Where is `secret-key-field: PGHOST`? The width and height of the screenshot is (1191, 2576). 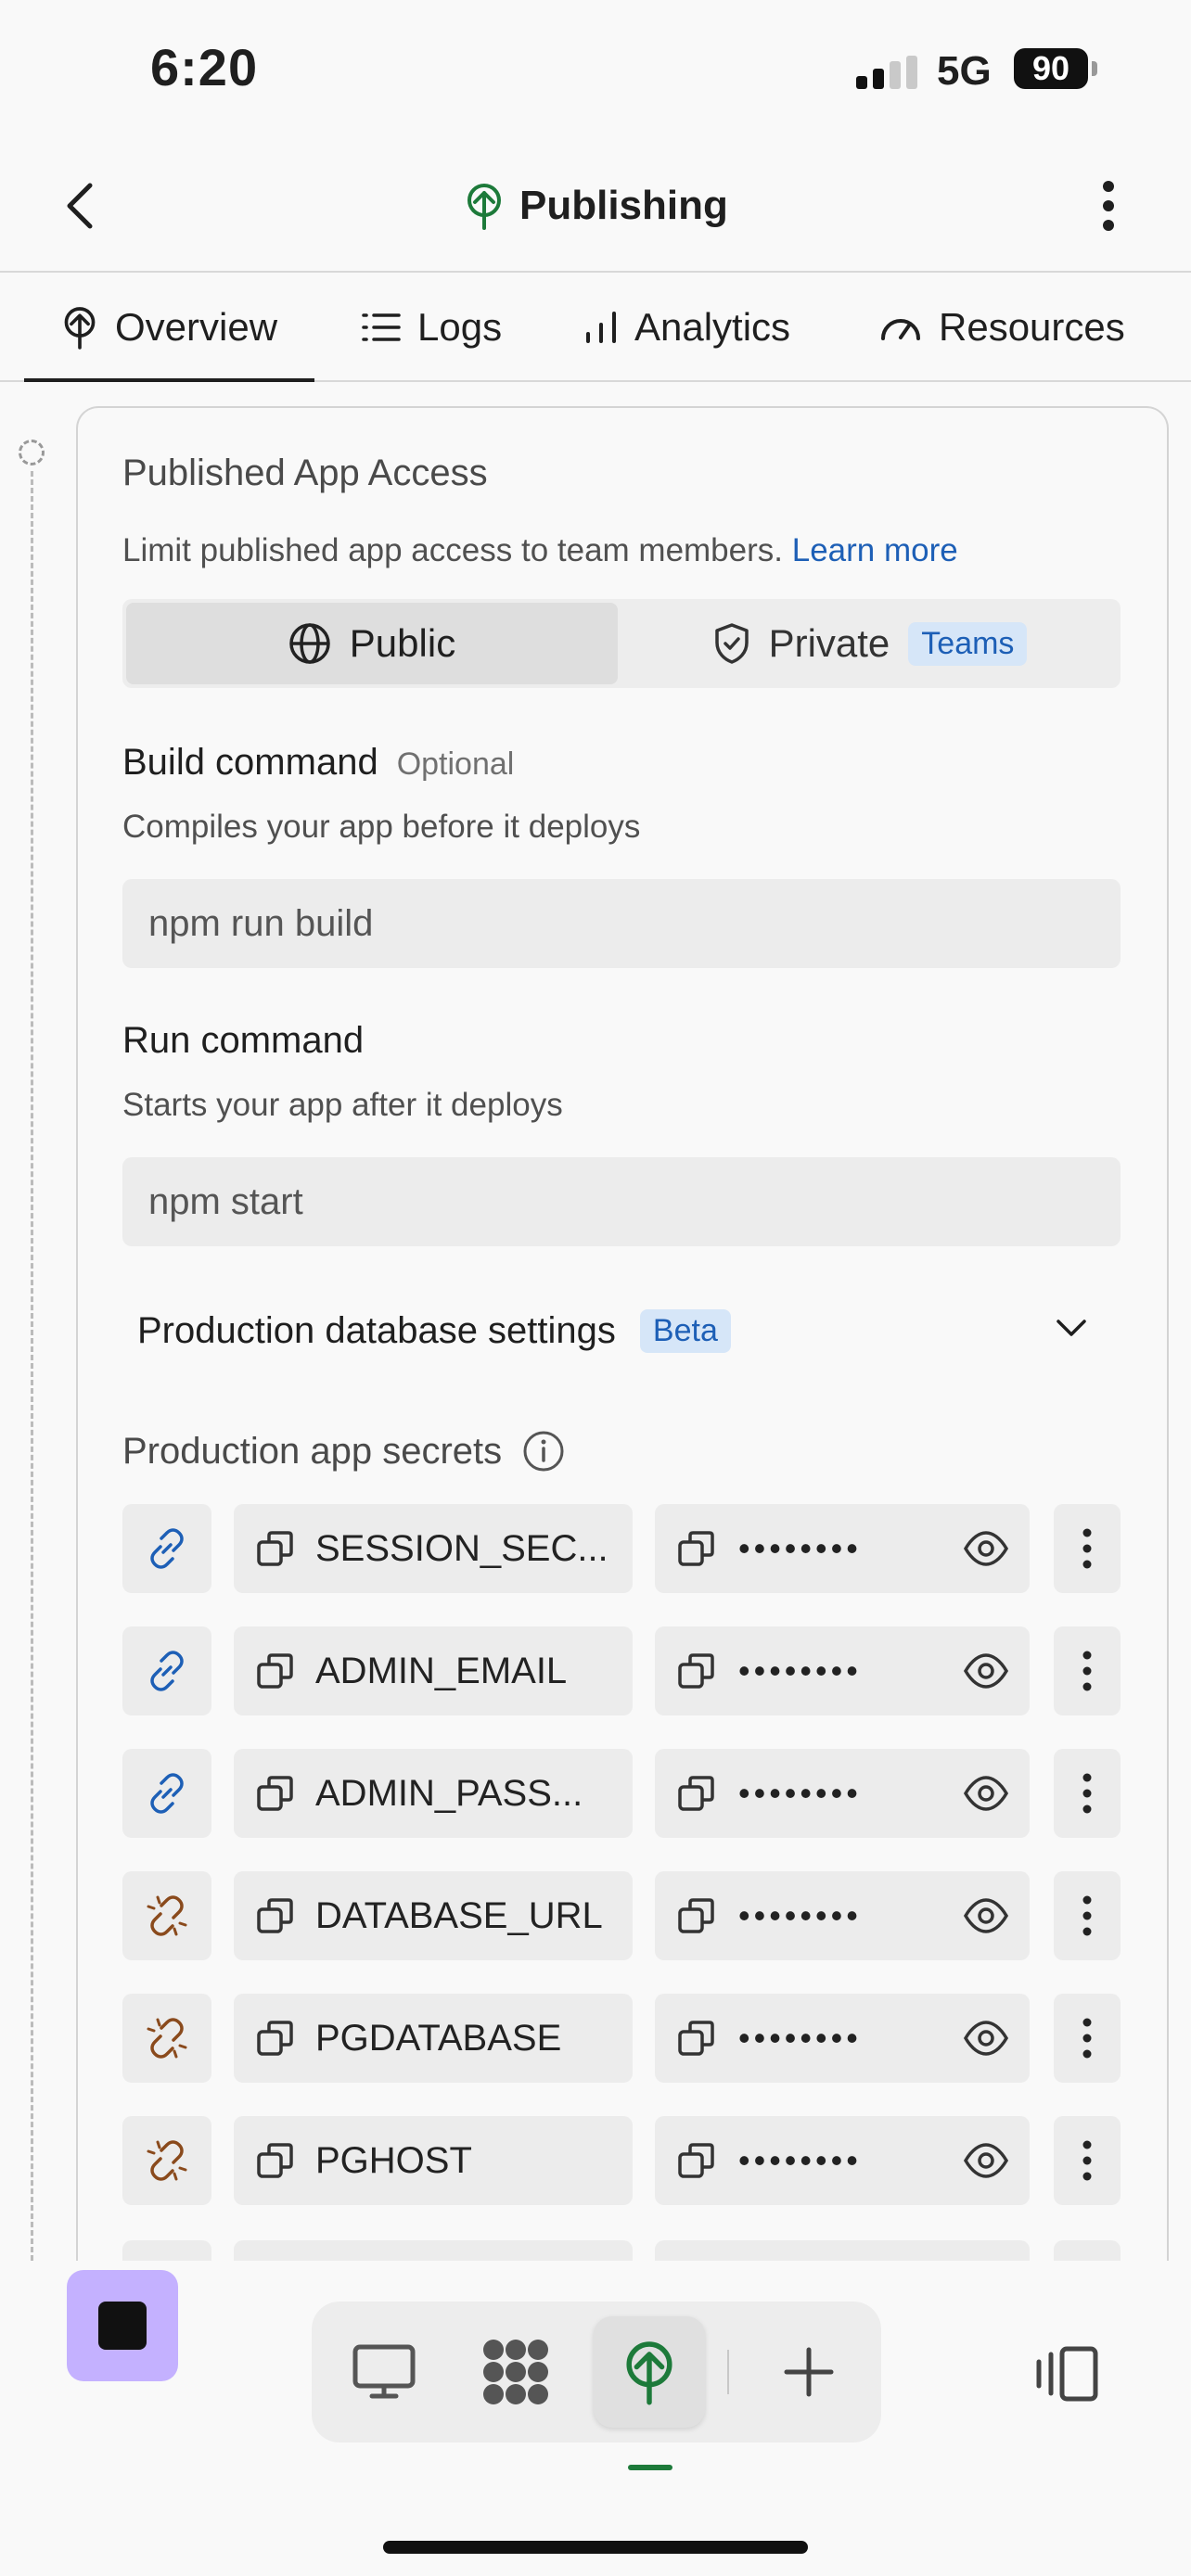 secret-key-field: PGHOST is located at coordinates (433, 2160).